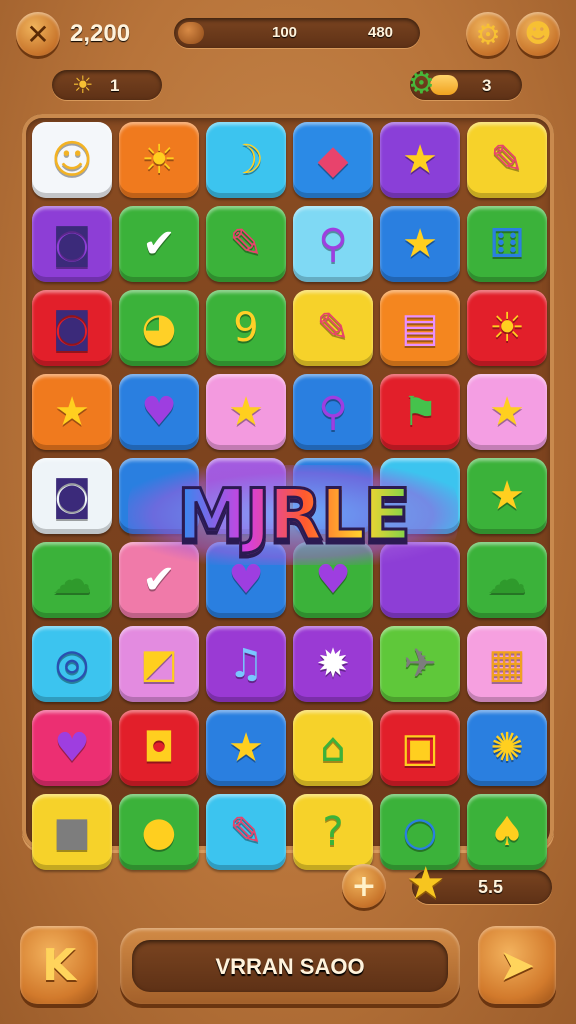 The width and height of the screenshot is (576, 1024). I want to click on heart-icon: ♥, so click(72, 748).